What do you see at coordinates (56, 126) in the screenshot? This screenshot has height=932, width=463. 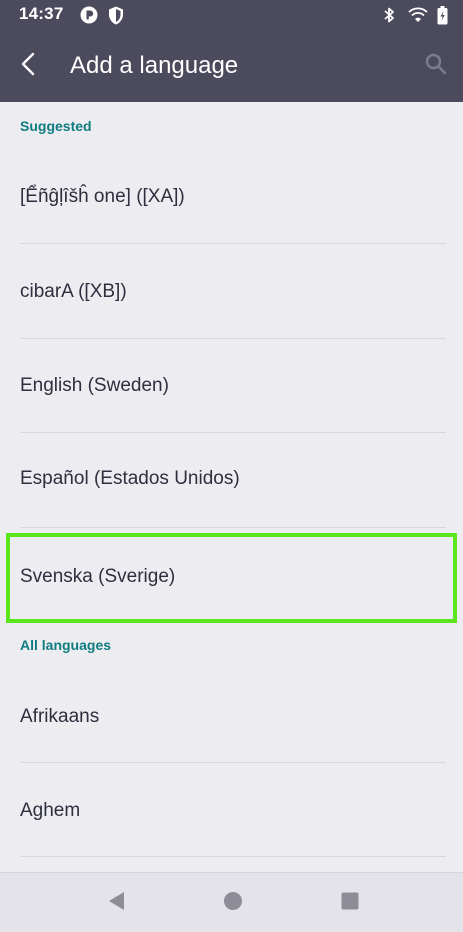 I see `section-header-suggested: Suggested` at bounding box center [56, 126].